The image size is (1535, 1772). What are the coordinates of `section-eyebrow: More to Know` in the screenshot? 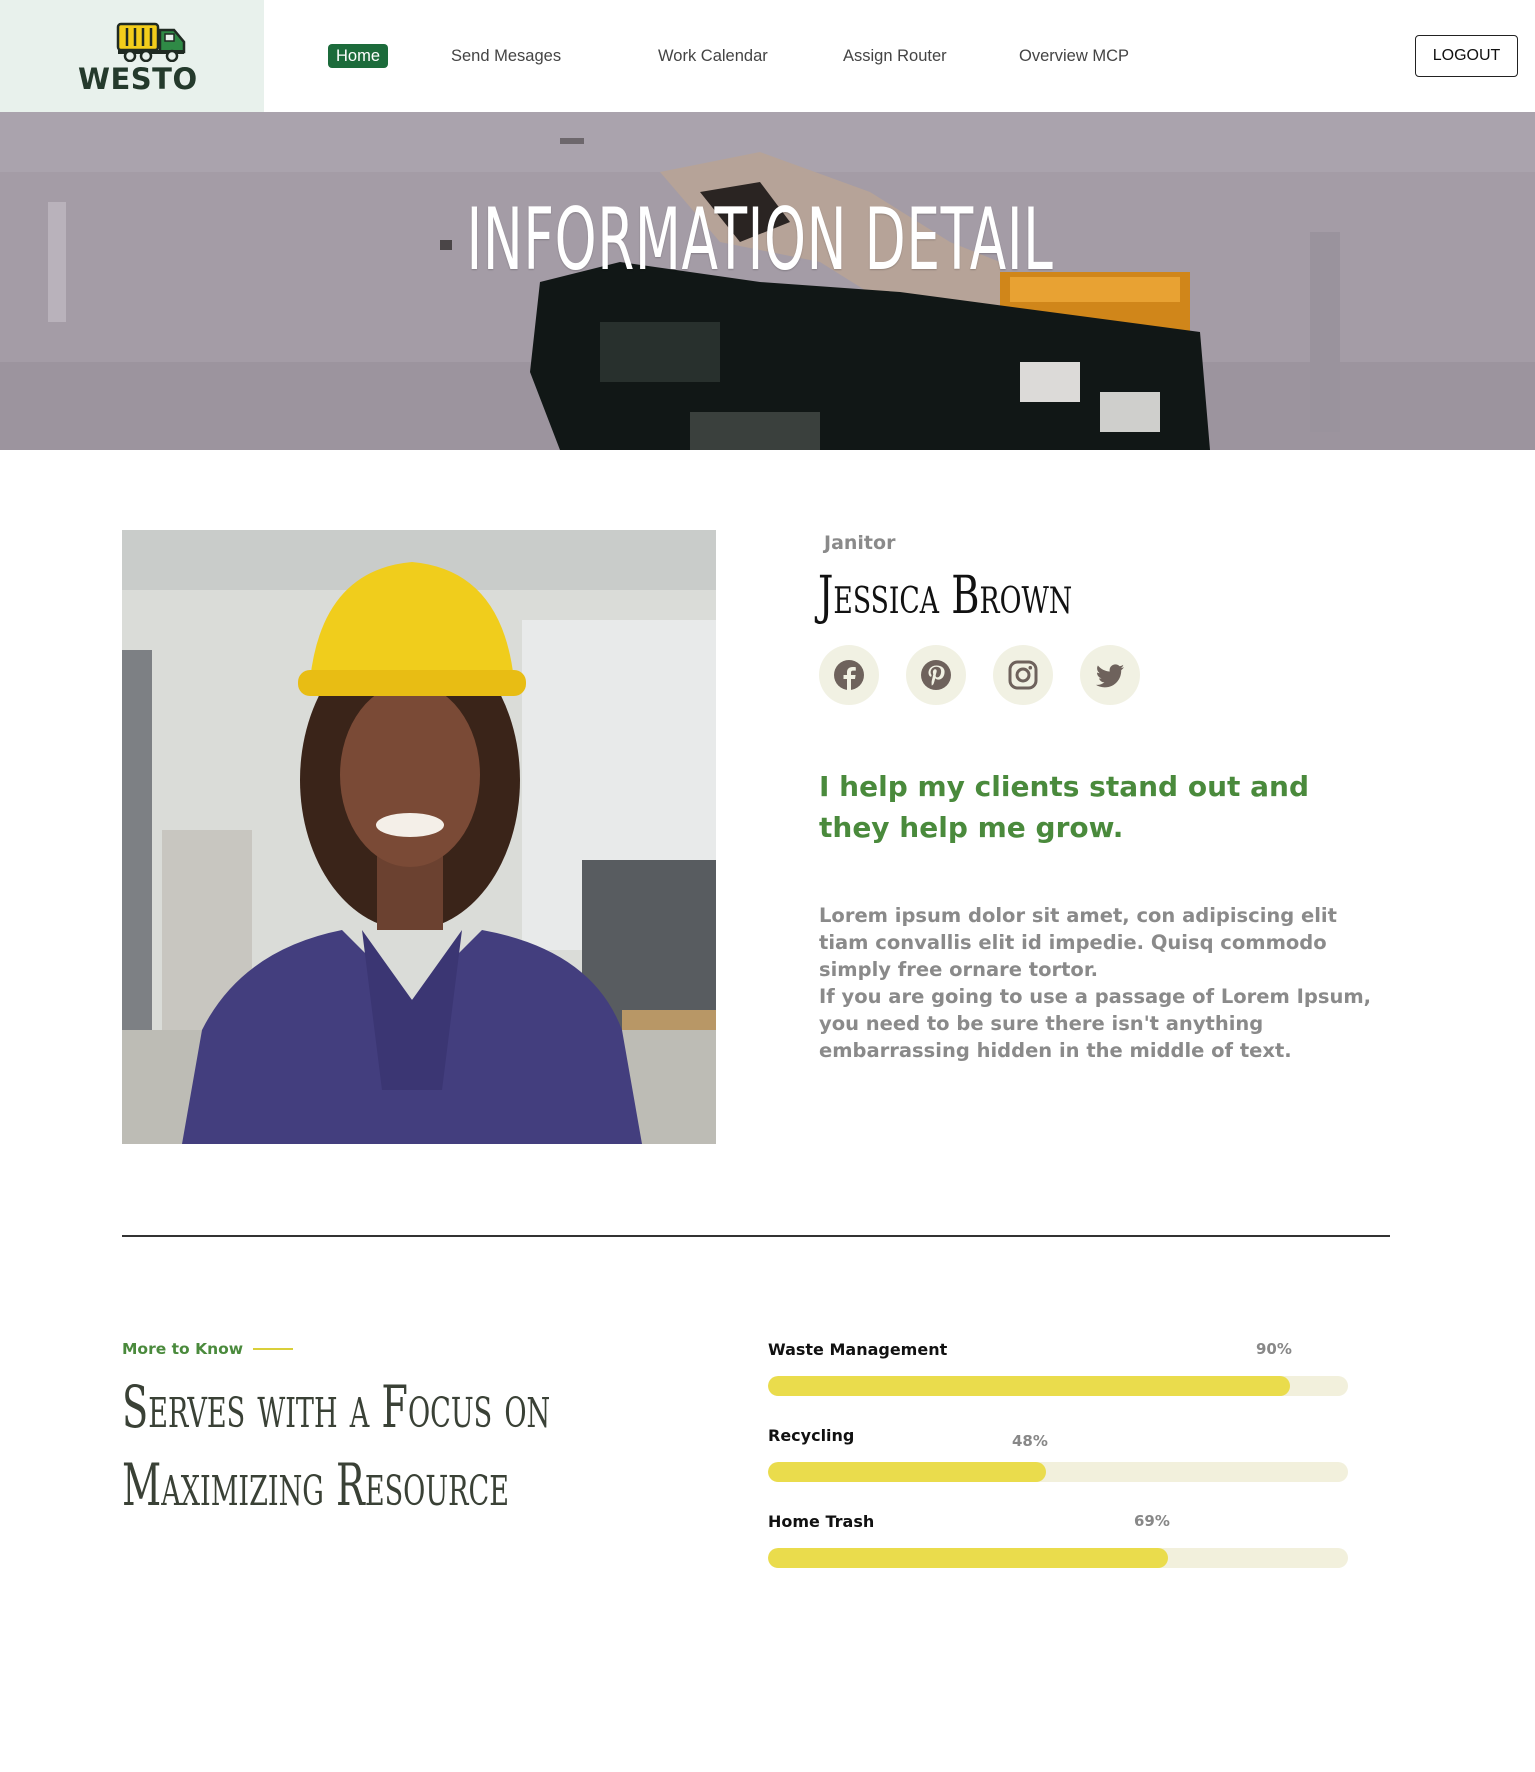 It's located at (208, 1349).